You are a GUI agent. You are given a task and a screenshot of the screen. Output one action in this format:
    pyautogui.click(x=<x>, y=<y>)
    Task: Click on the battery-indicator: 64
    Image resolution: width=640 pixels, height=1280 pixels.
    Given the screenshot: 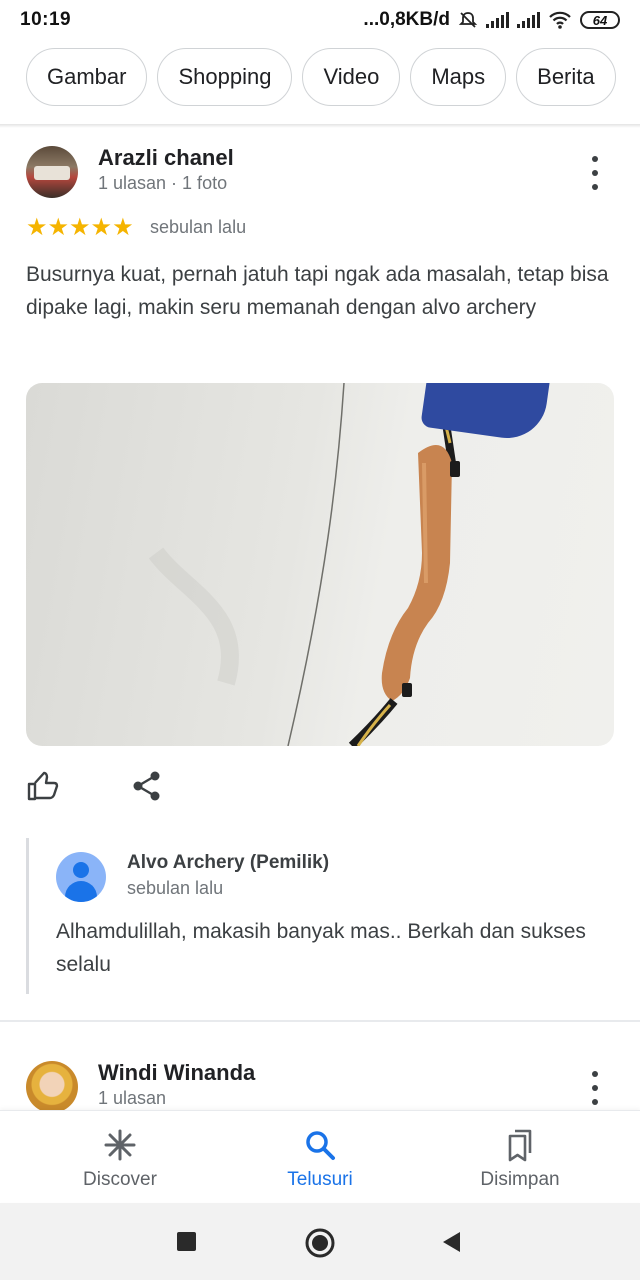 What is the action you would take?
    pyautogui.click(x=600, y=20)
    